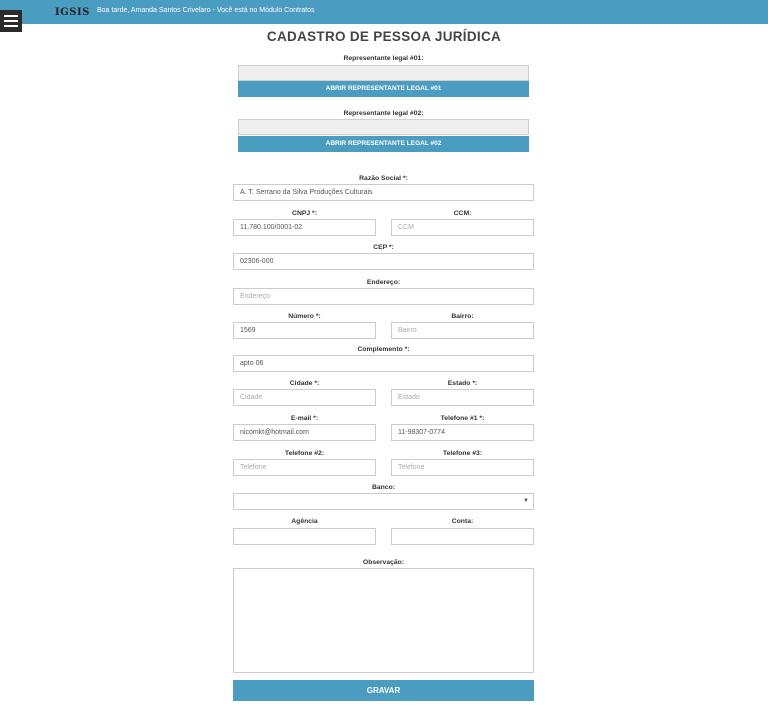 This screenshot has width=768, height=705. Describe the element at coordinates (462, 536) in the screenshot. I see `conta-input` at that location.